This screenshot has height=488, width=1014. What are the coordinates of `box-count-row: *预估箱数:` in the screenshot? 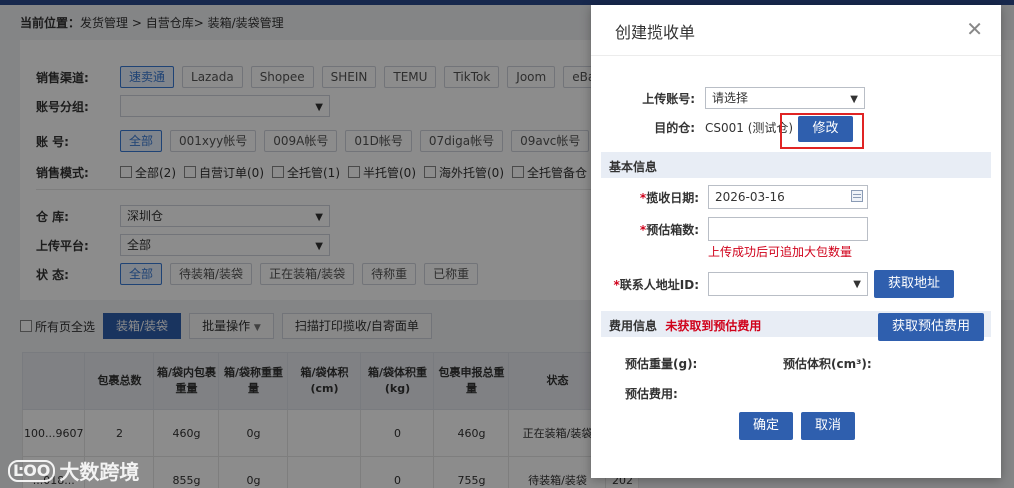 It's located at (734, 229).